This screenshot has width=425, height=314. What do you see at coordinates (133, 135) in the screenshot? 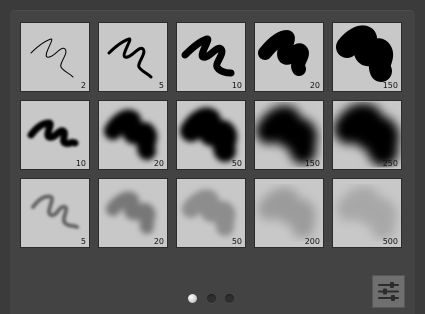
I see `brush-preset-soft-20: 20` at bounding box center [133, 135].